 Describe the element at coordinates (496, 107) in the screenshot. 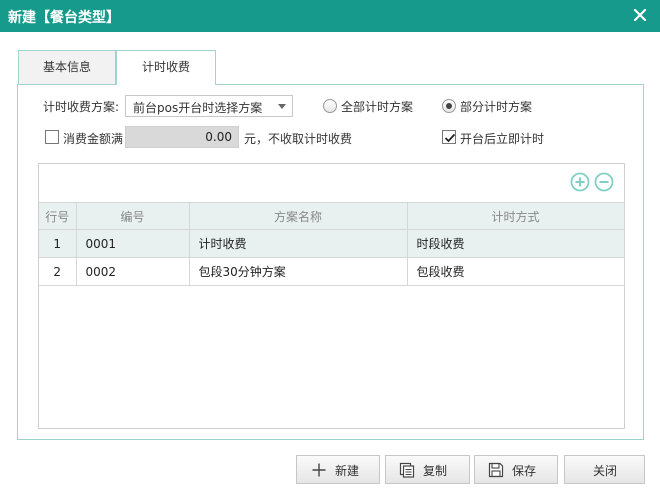

I see `radio-partial-label: 部分计时方案` at that location.